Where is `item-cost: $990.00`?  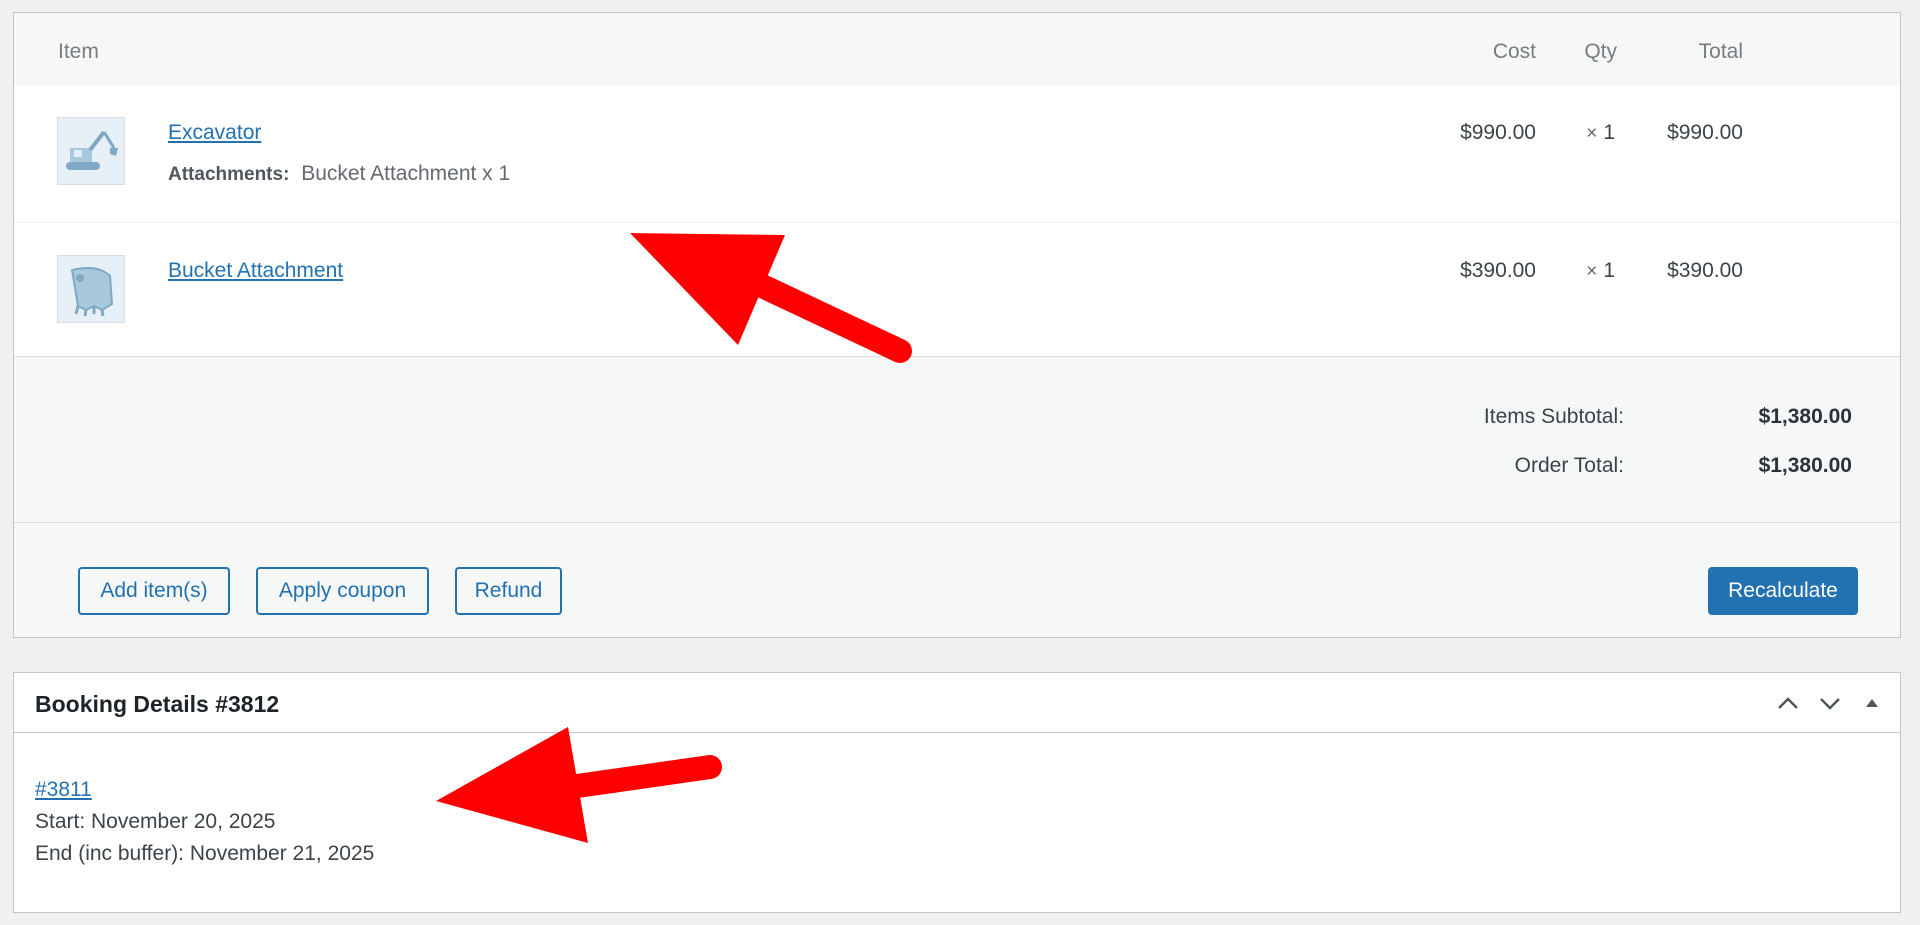 item-cost: $990.00 is located at coordinates (1498, 132).